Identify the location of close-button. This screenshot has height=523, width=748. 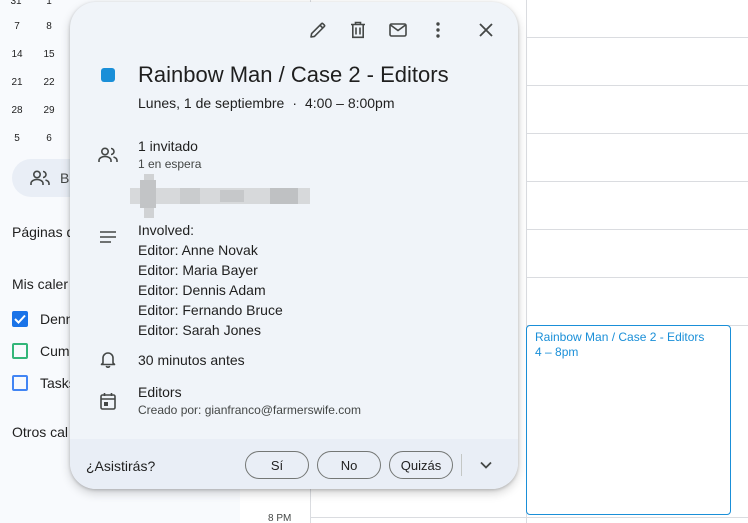
(486, 30).